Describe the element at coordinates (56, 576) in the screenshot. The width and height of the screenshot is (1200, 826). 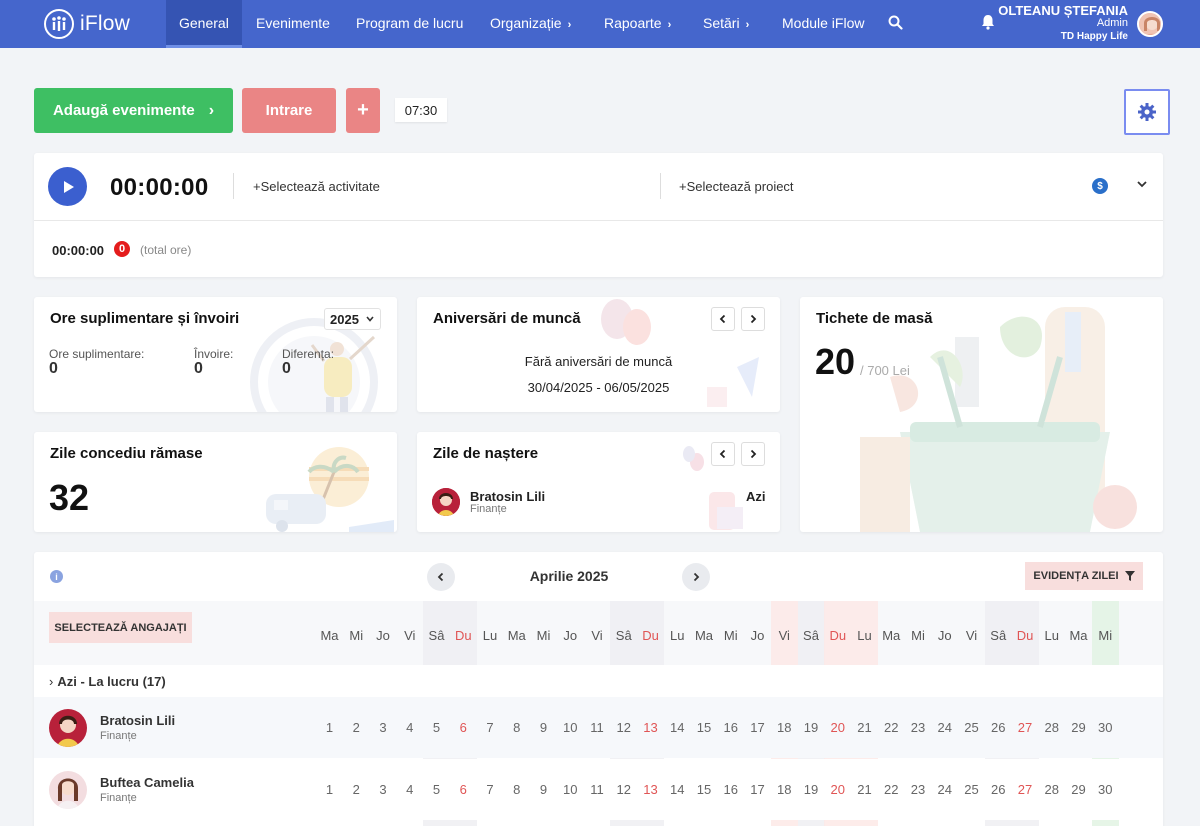
I see `info-icon: i` at that location.